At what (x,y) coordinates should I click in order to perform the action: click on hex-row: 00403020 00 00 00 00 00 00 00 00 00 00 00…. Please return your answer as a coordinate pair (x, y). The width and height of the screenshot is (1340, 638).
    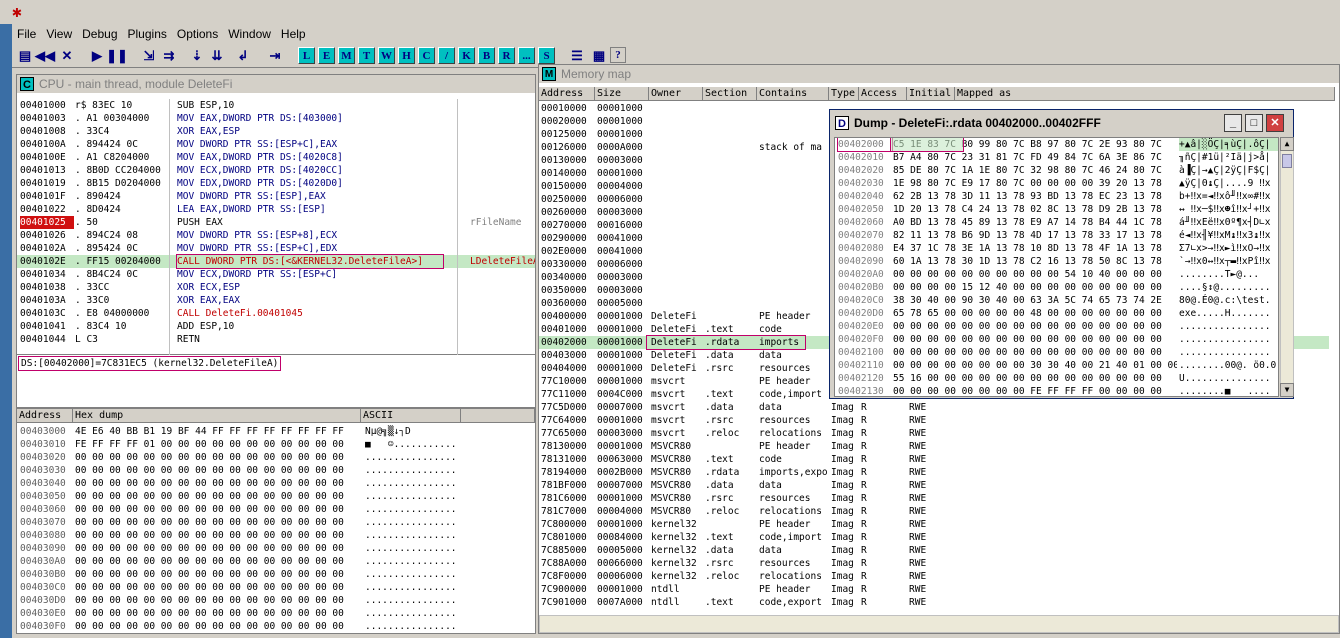
    Looking at the image, I should click on (276, 457).